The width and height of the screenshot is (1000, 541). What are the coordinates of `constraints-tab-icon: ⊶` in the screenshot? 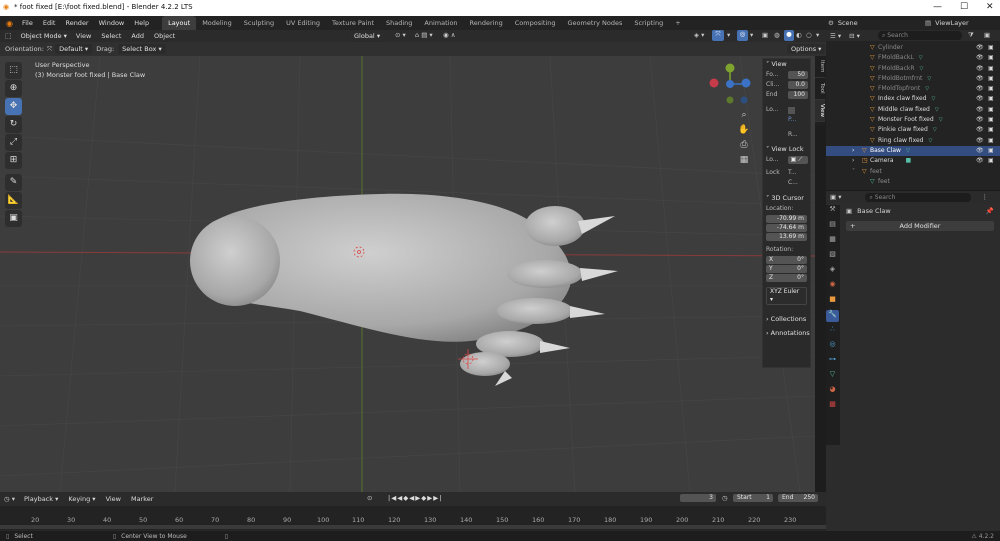 It's located at (832, 361).